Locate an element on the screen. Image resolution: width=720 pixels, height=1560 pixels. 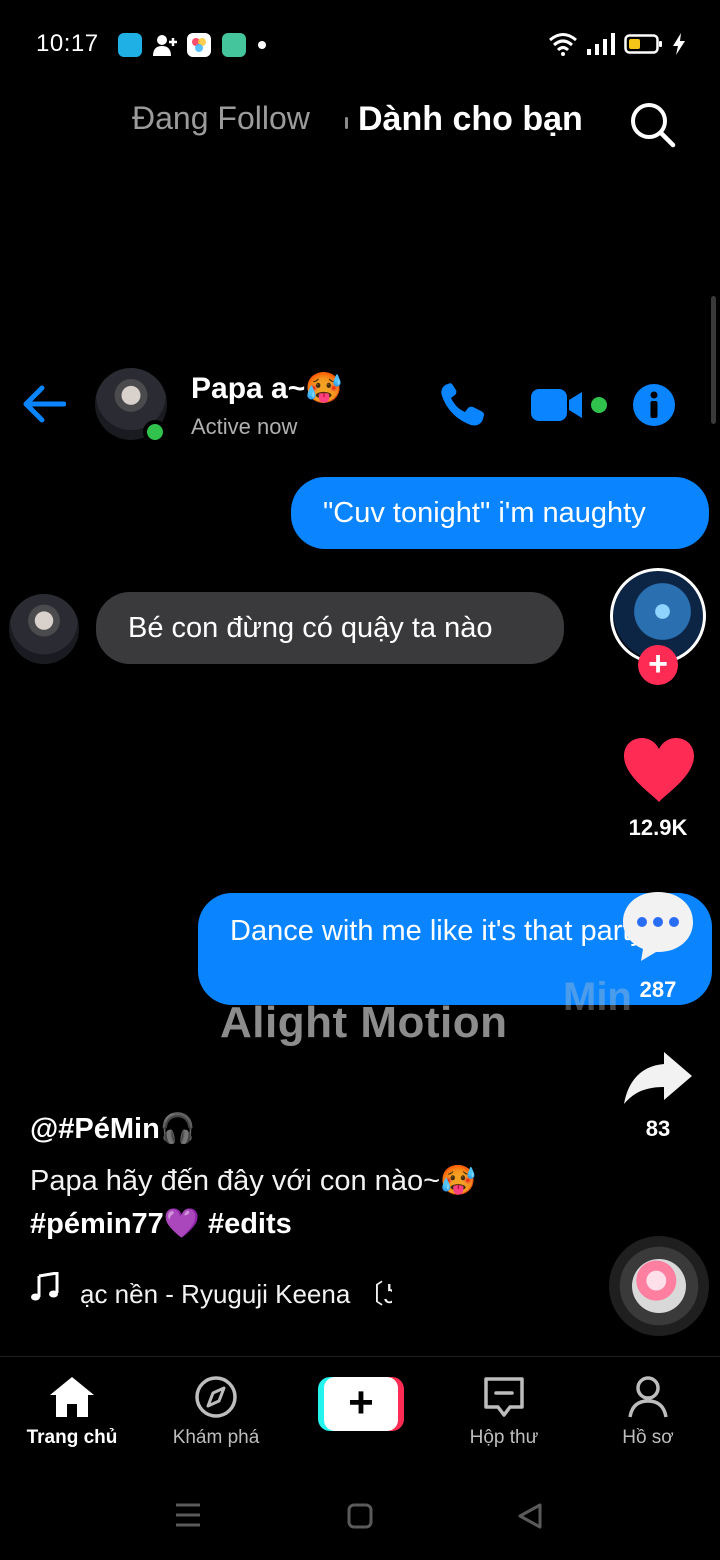
app-icon is located at coordinates (234, 45).